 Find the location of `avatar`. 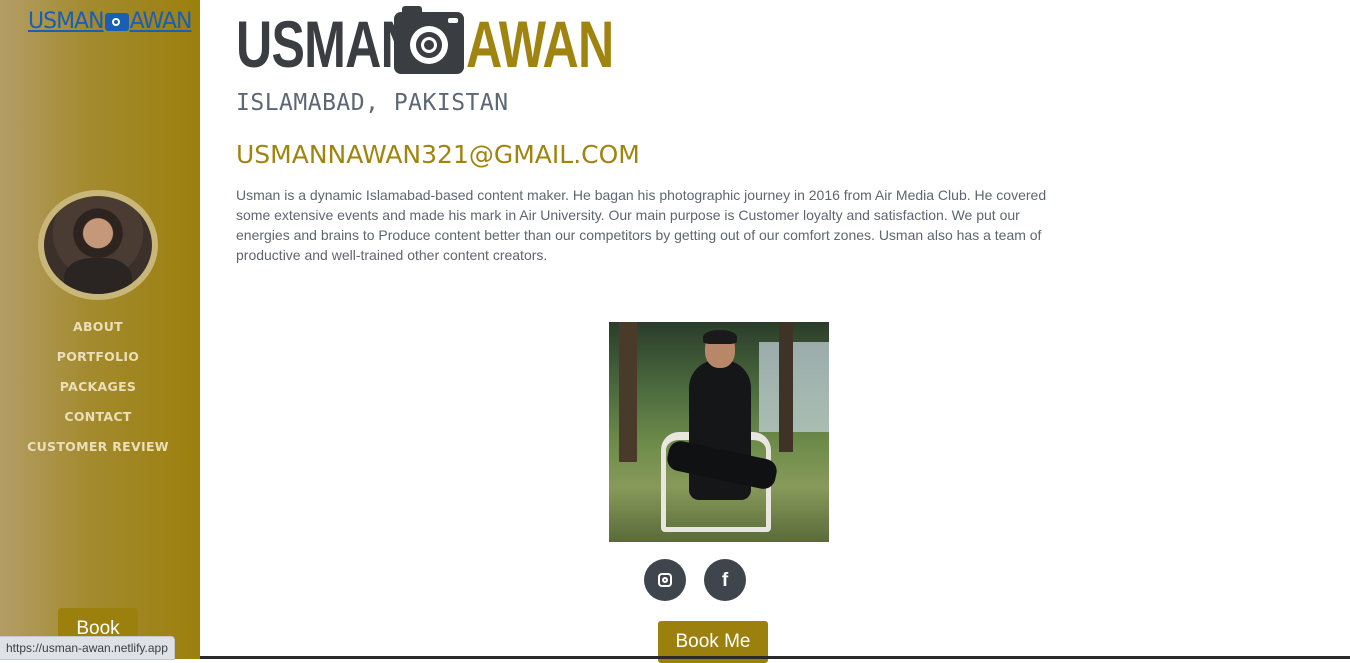

avatar is located at coordinates (98, 245).